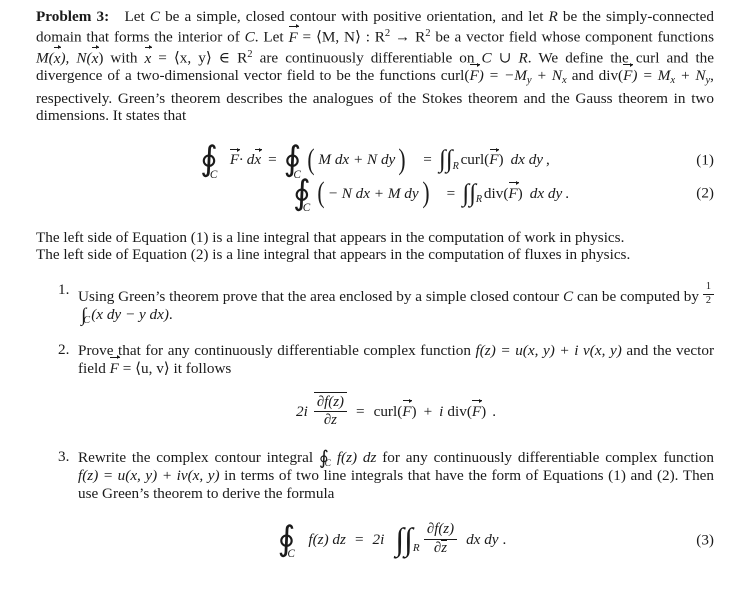 Image resolution: width=750 pixels, height=601 pixels. I want to click on equation-2-equals: =, so click(451, 193).